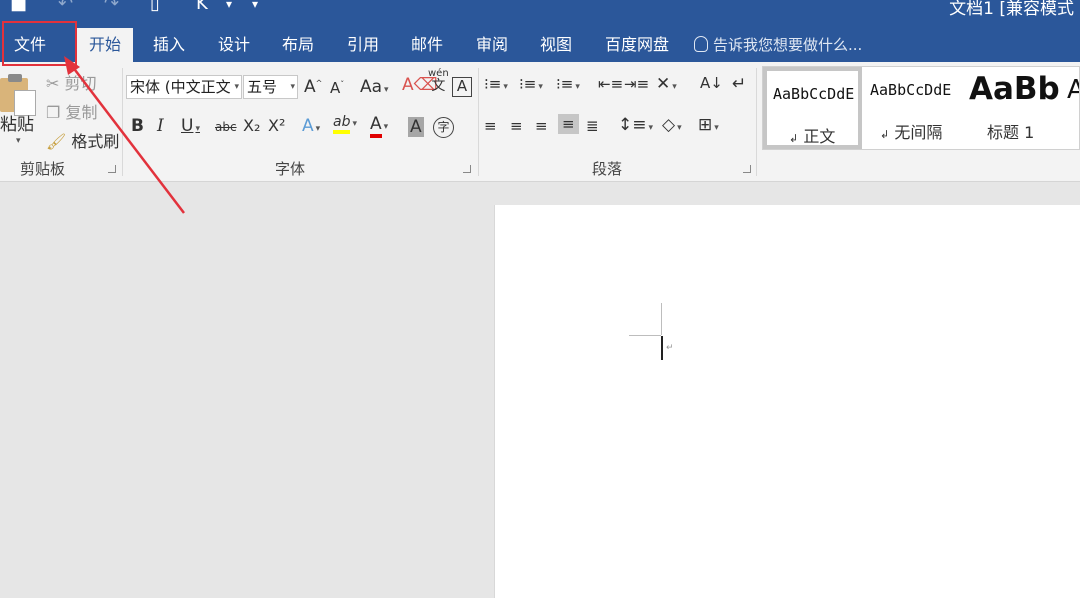  I want to click on redo-icon: ↷, so click(111, 7).